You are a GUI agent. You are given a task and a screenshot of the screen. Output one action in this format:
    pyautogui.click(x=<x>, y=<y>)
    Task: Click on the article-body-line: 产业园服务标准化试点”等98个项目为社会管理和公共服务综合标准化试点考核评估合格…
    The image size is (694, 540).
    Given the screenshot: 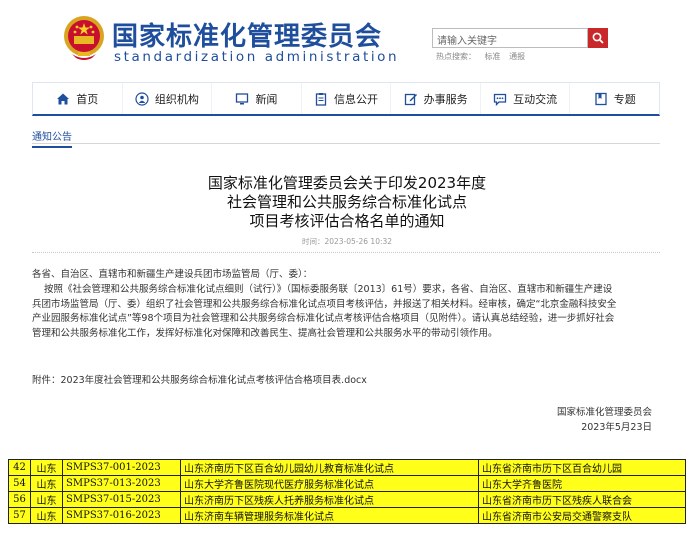 What is the action you would take?
    pyautogui.click(x=323, y=318)
    